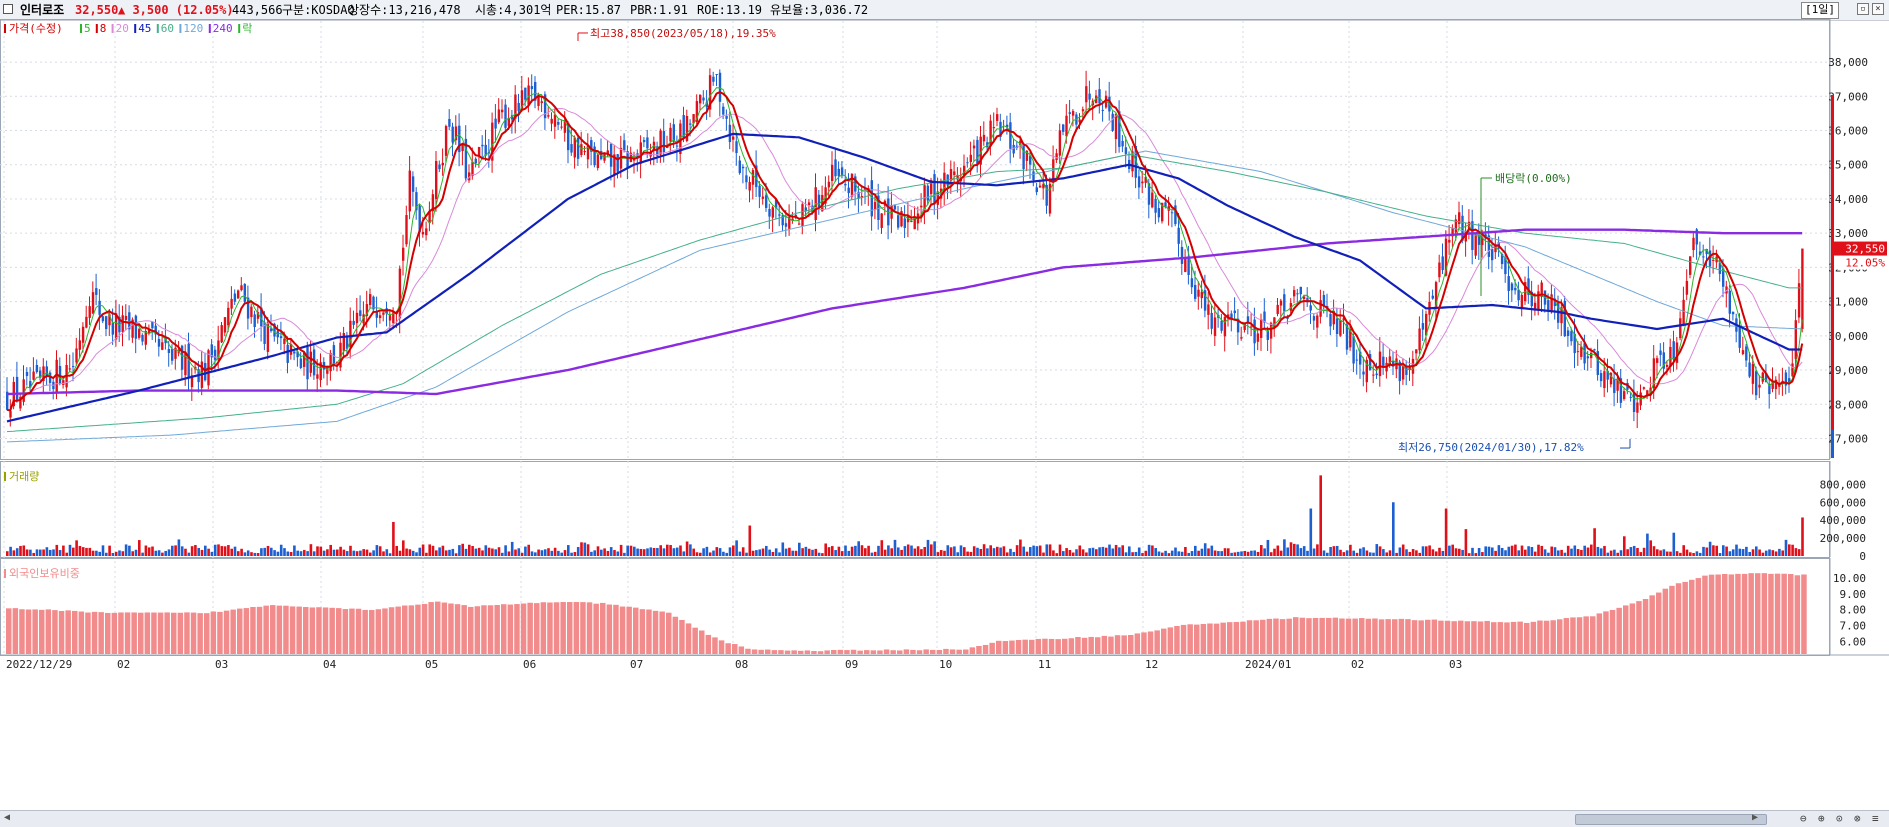  Describe the element at coordinates (330, 664) in the screenshot. I see `date-tick-label: 04` at that location.